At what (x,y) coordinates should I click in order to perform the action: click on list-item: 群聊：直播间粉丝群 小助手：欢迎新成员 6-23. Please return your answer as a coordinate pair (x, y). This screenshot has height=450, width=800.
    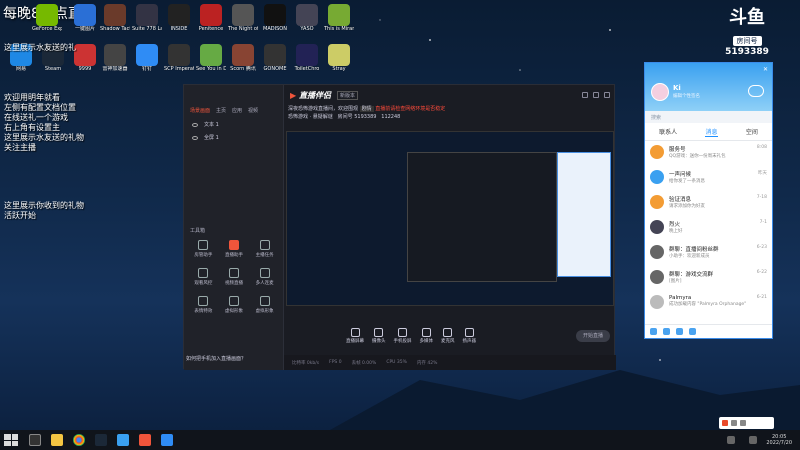
    Looking at the image, I should click on (708, 253).